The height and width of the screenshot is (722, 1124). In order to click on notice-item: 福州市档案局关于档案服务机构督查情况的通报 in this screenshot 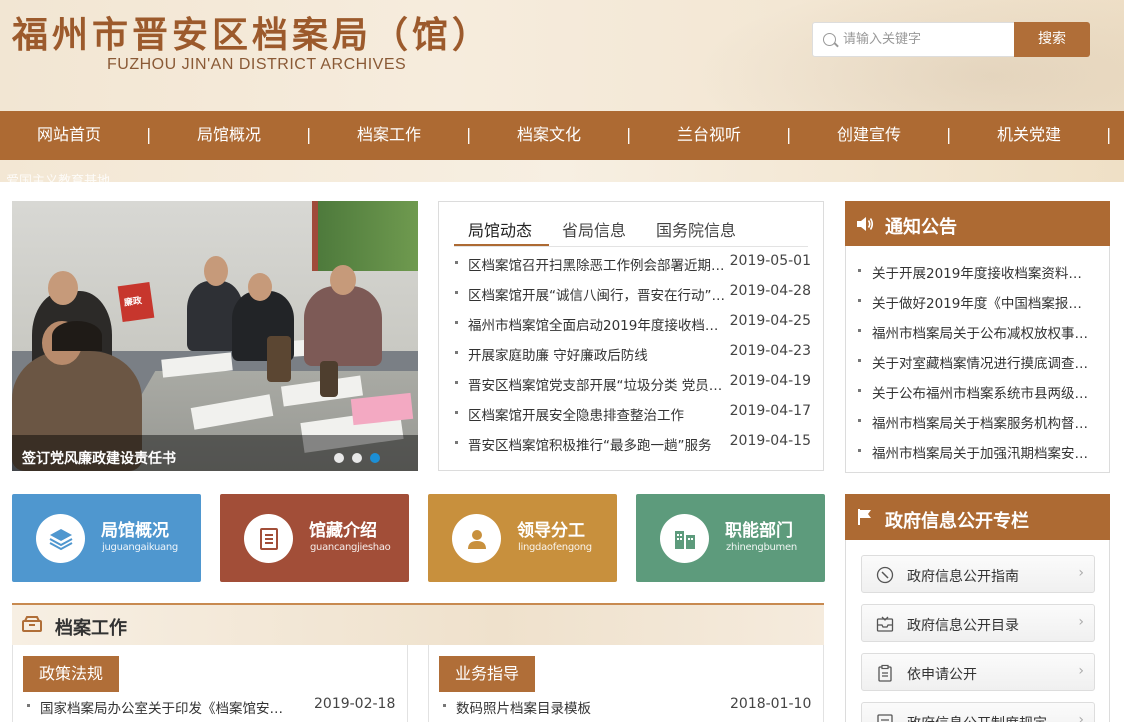, I will do `click(978, 421)`.